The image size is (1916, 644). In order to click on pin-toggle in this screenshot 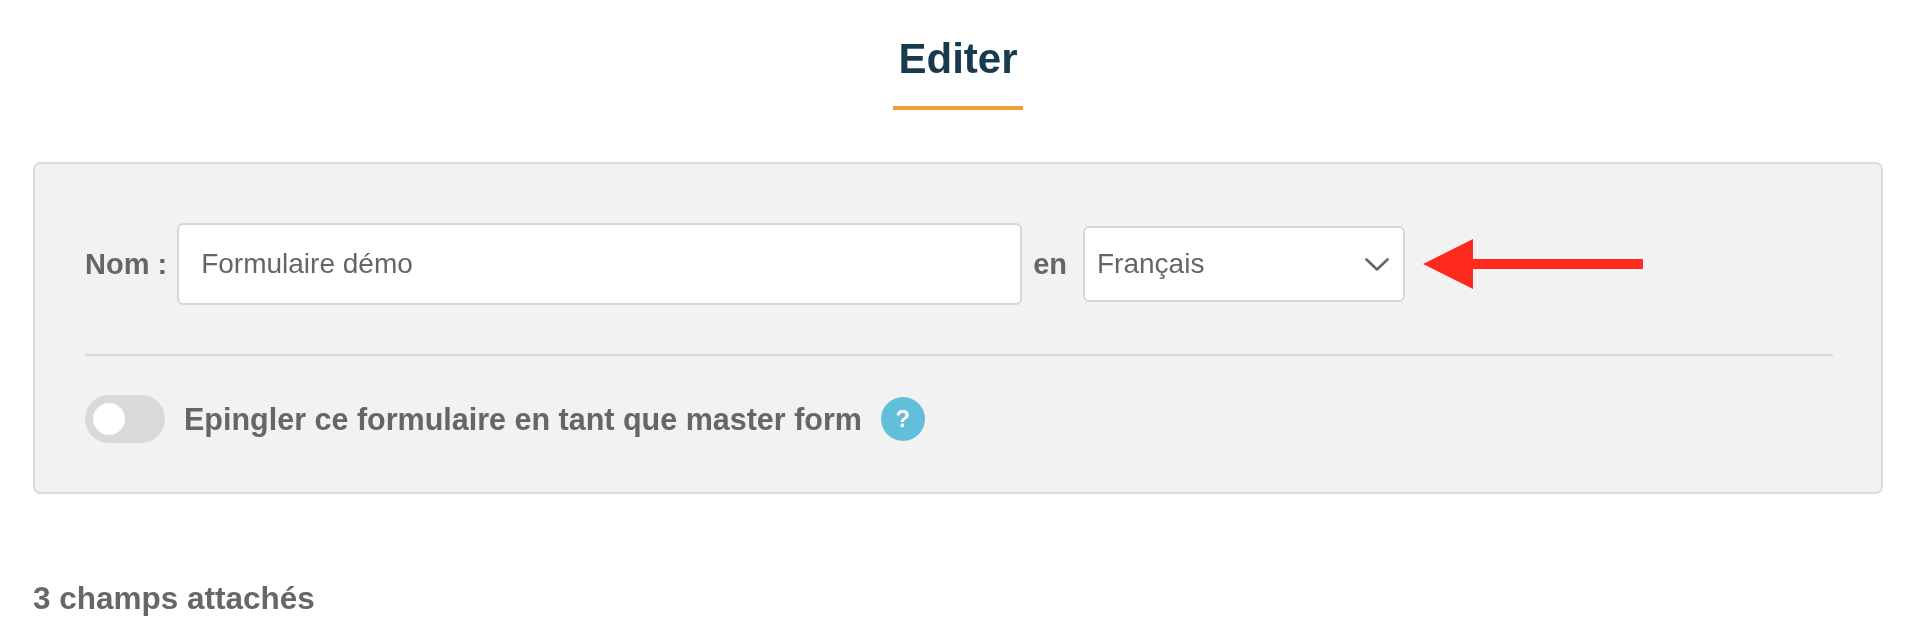, I will do `click(125, 419)`.